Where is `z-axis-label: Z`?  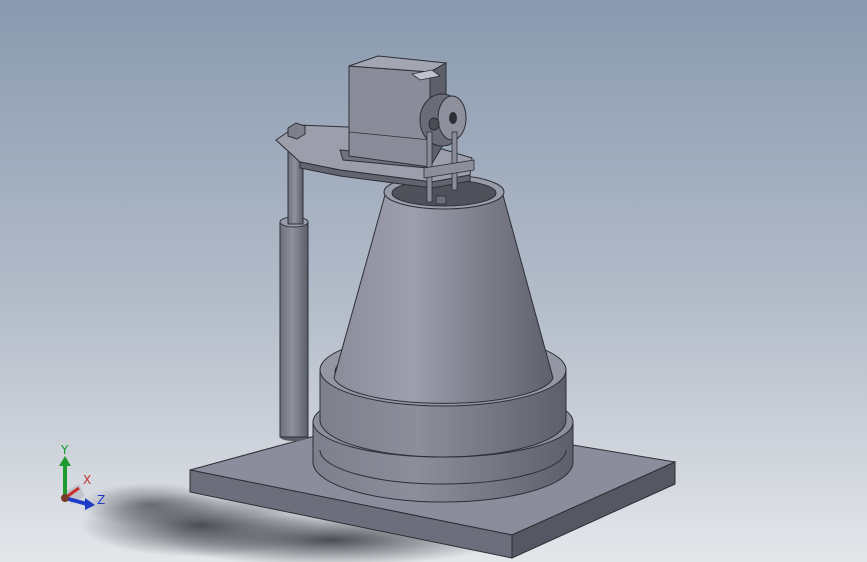
z-axis-label: Z is located at coordinates (101, 500).